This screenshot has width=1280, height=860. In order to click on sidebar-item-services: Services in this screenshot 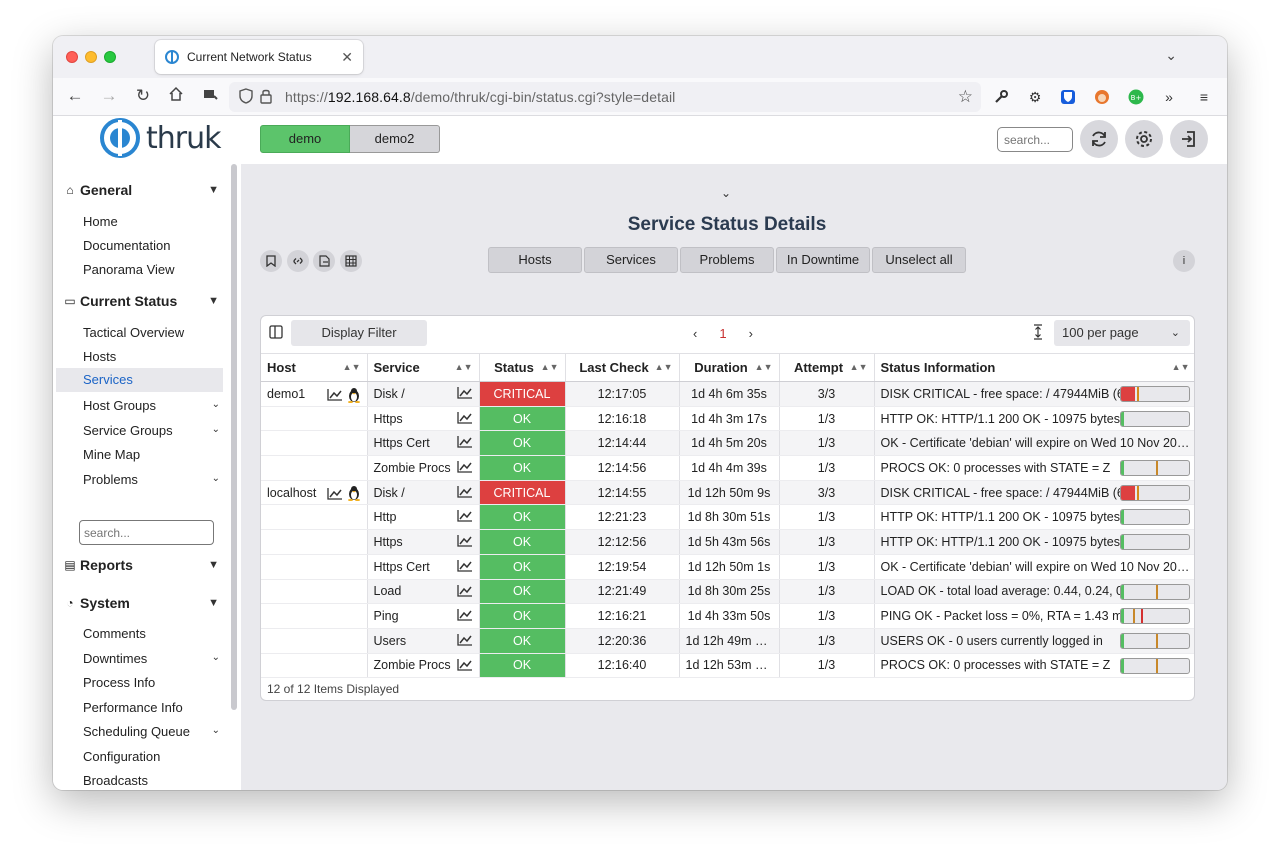, I will do `click(139, 380)`.